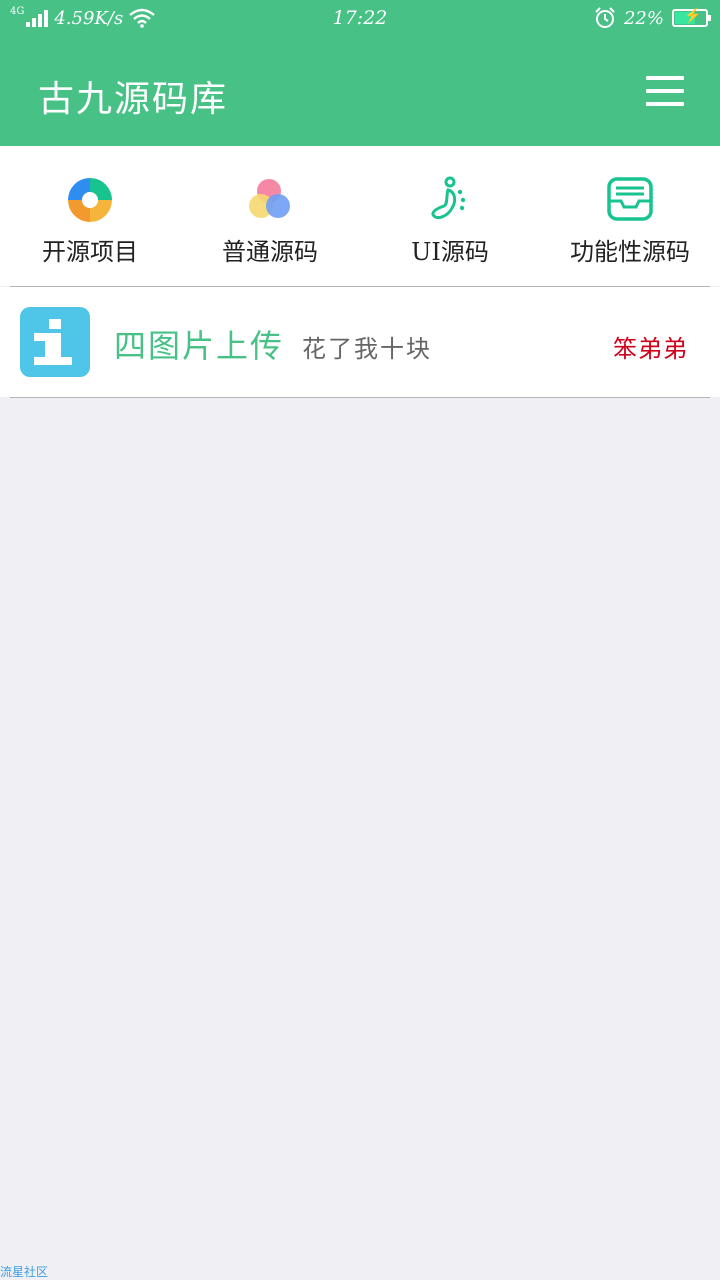  What do you see at coordinates (360, 91) in the screenshot?
I see `app-bar: 古九源码库` at bounding box center [360, 91].